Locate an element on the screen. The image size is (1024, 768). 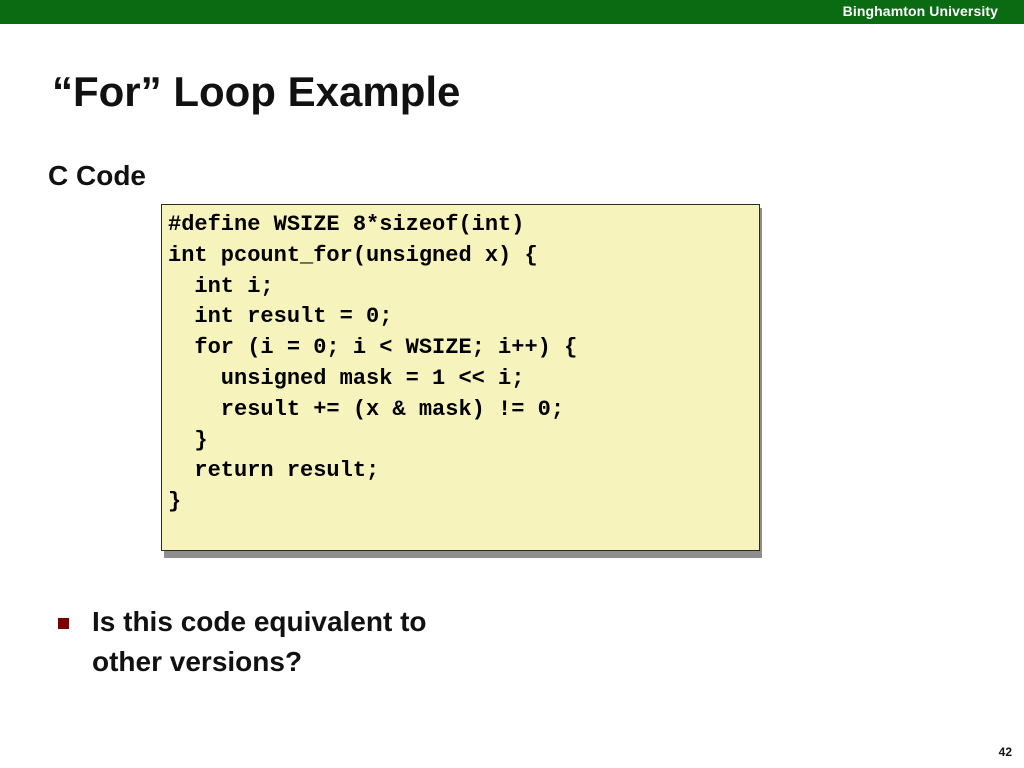
code-line: int result = 0; is located at coordinates (280, 317).